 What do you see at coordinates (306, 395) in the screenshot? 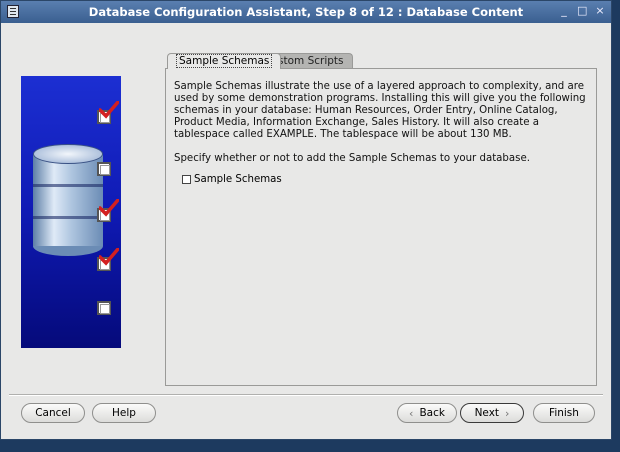
I see `button-separator` at bounding box center [306, 395].